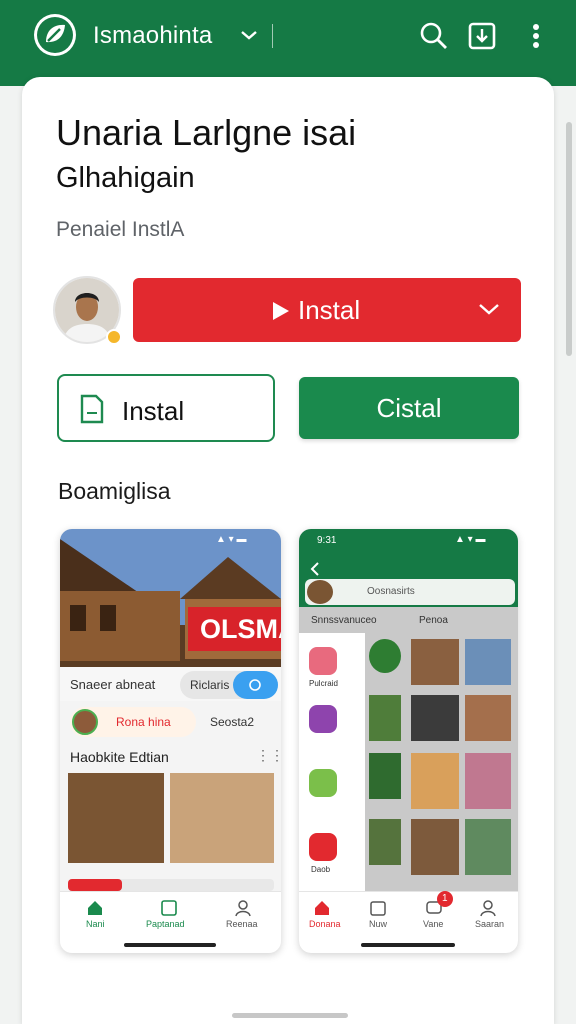  What do you see at coordinates (409, 408) in the screenshot?
I see `green-action-button: Cistal` at bounding box center [409, 408].